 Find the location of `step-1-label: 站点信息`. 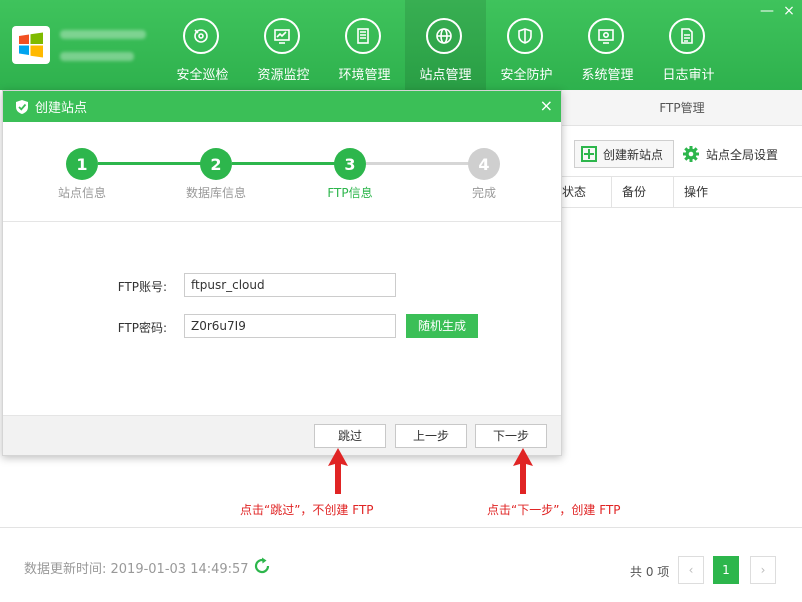

step-1-label: 站点信息 is located at coordinates (81, 193).